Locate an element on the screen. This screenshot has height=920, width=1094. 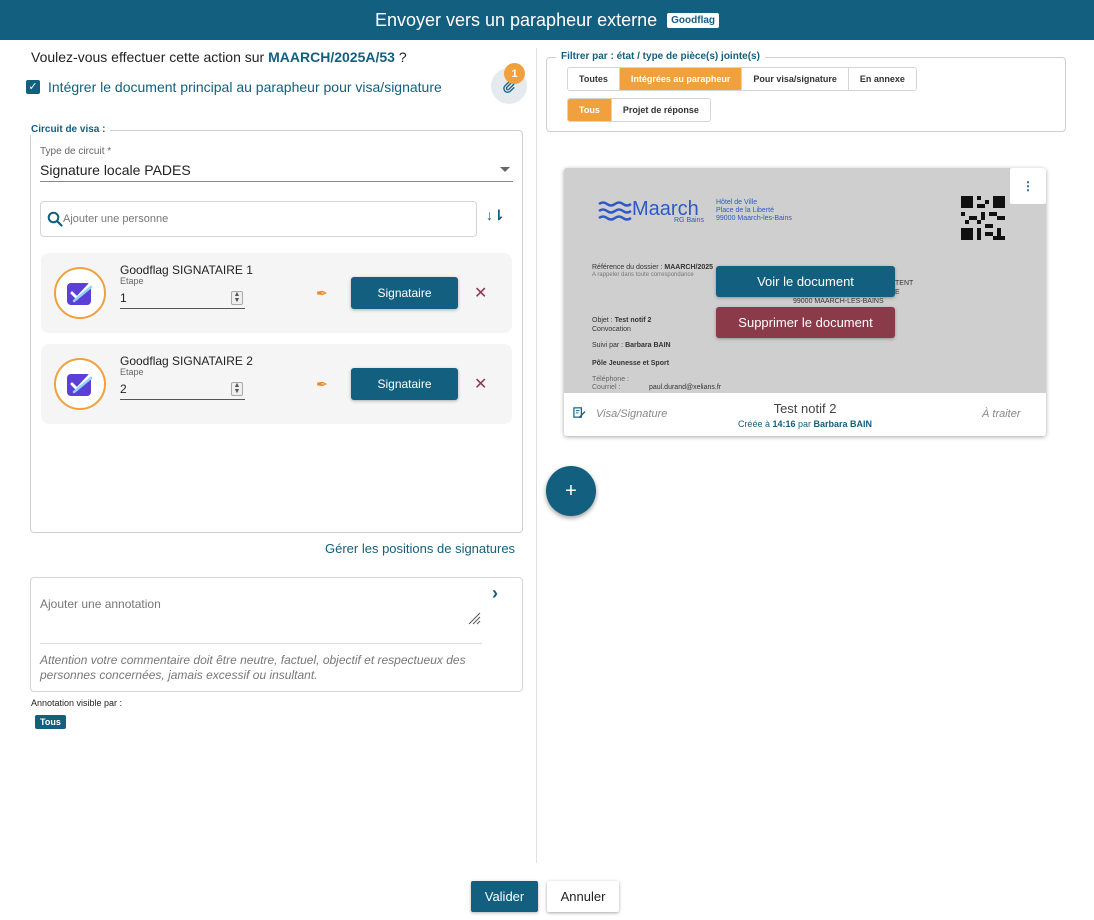
integrate-checkbox: ✓ is located at coordinates (33, 87).